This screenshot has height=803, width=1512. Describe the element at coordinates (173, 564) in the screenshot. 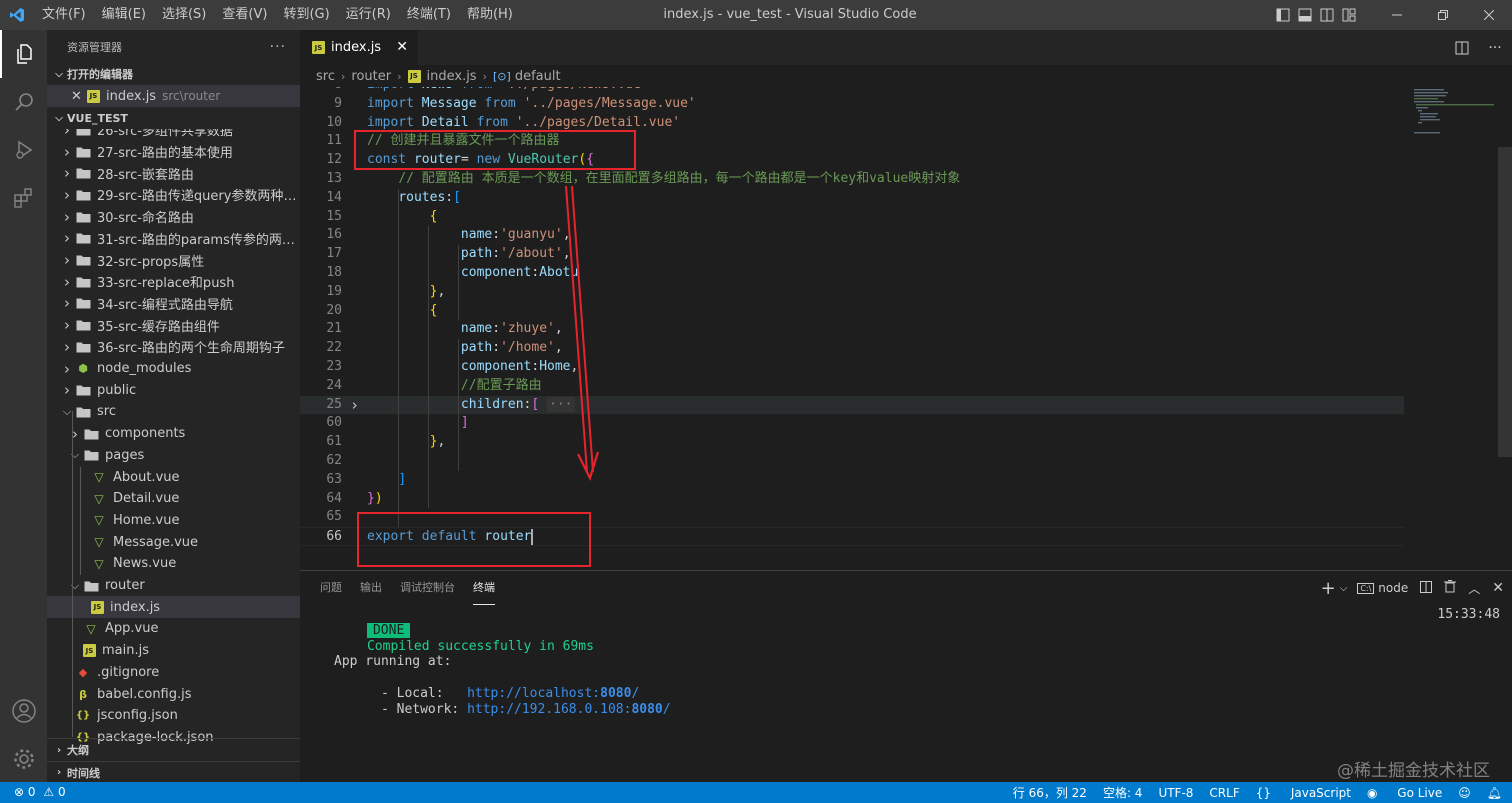

I see `tree-file: ▽ News.vue` at that location.